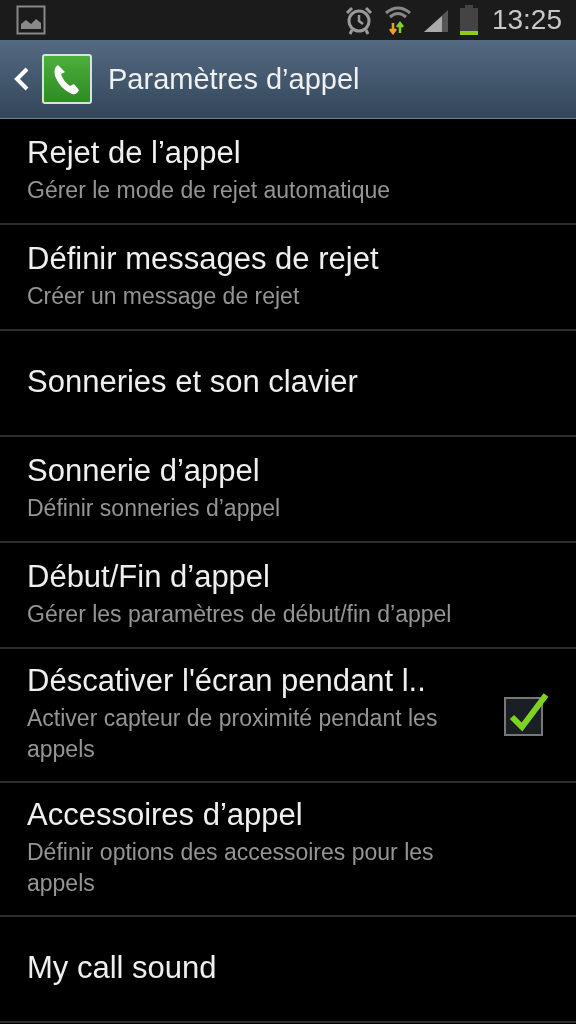 Image resolution: width=576 pixels, height=1024 pixels. Describe the element at coordinates (227, 681) in the screenshot. I see `item-title: Déscativer l'écran pendant l..` at that location.